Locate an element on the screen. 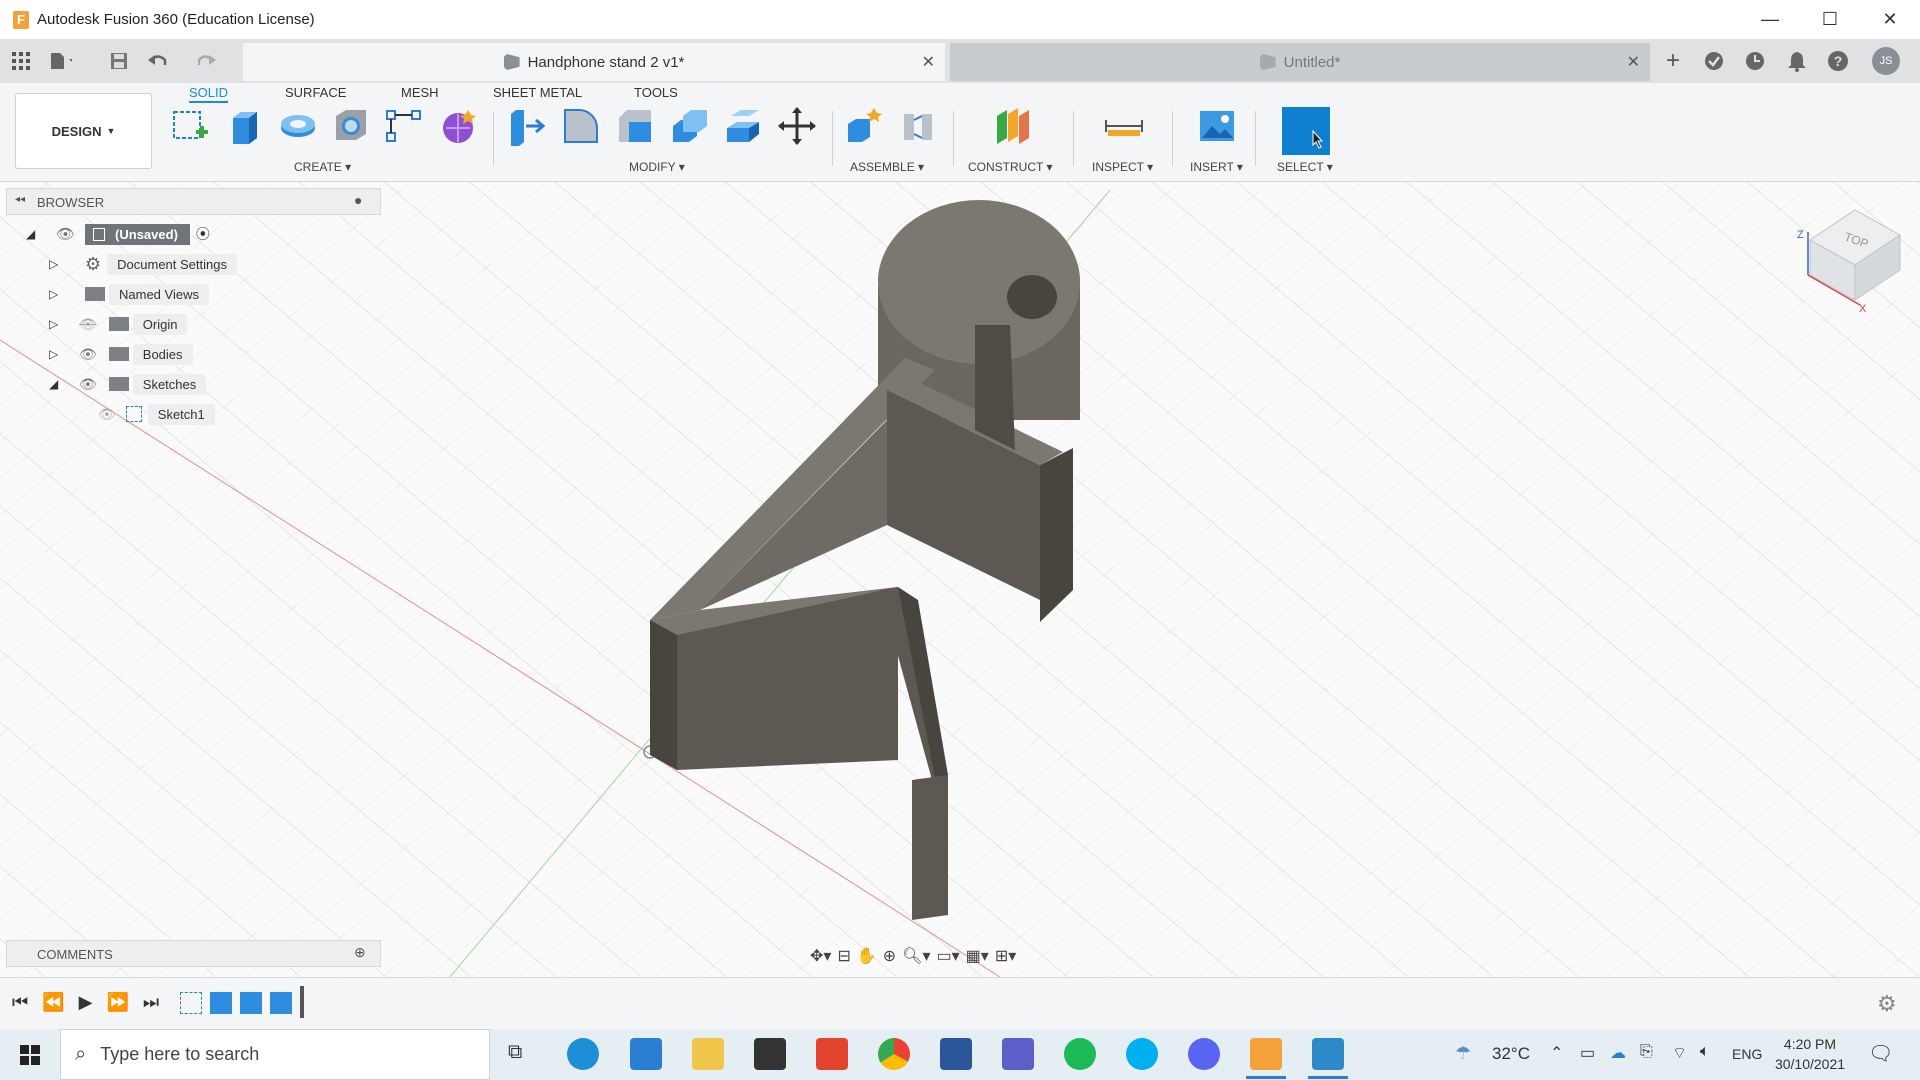  weather-icon: ☂ is located at coordinates (1463, 1053).